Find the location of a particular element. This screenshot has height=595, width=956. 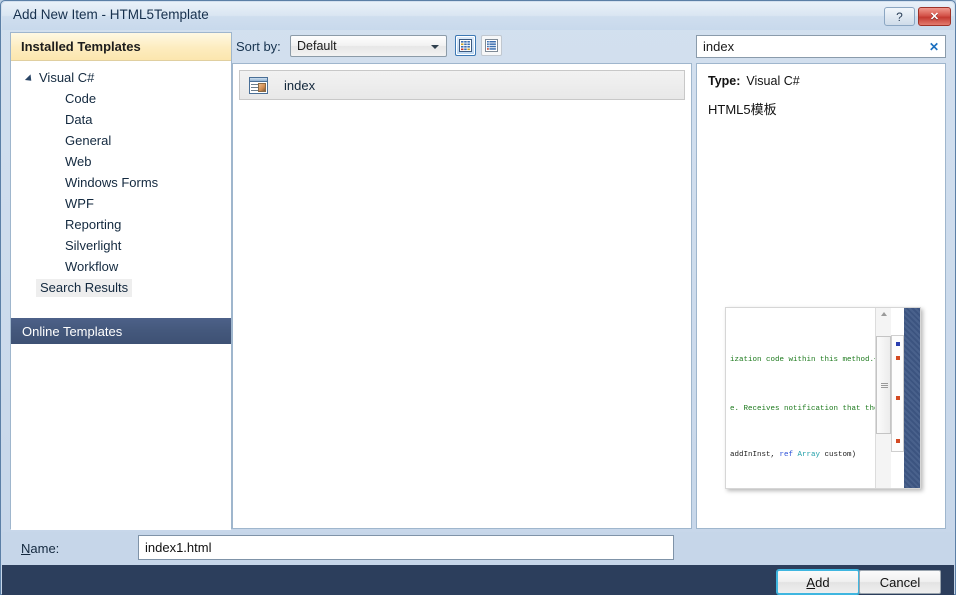

name-row: Name: index1.html is located at coordinates (478, 548).